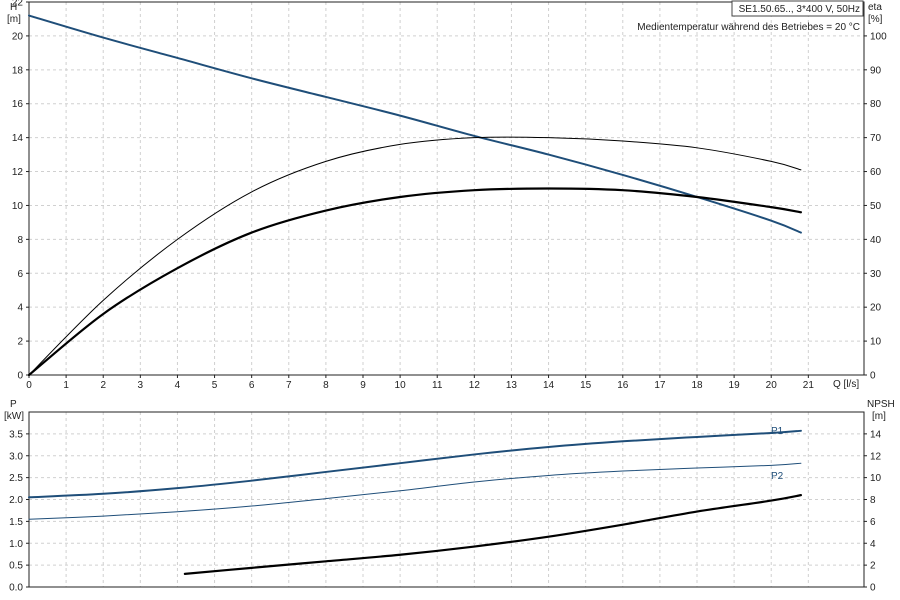 Image resolution: width=900 pixels, height=600 pixels. I want to click on tick-label: 21, so click(809, 385).